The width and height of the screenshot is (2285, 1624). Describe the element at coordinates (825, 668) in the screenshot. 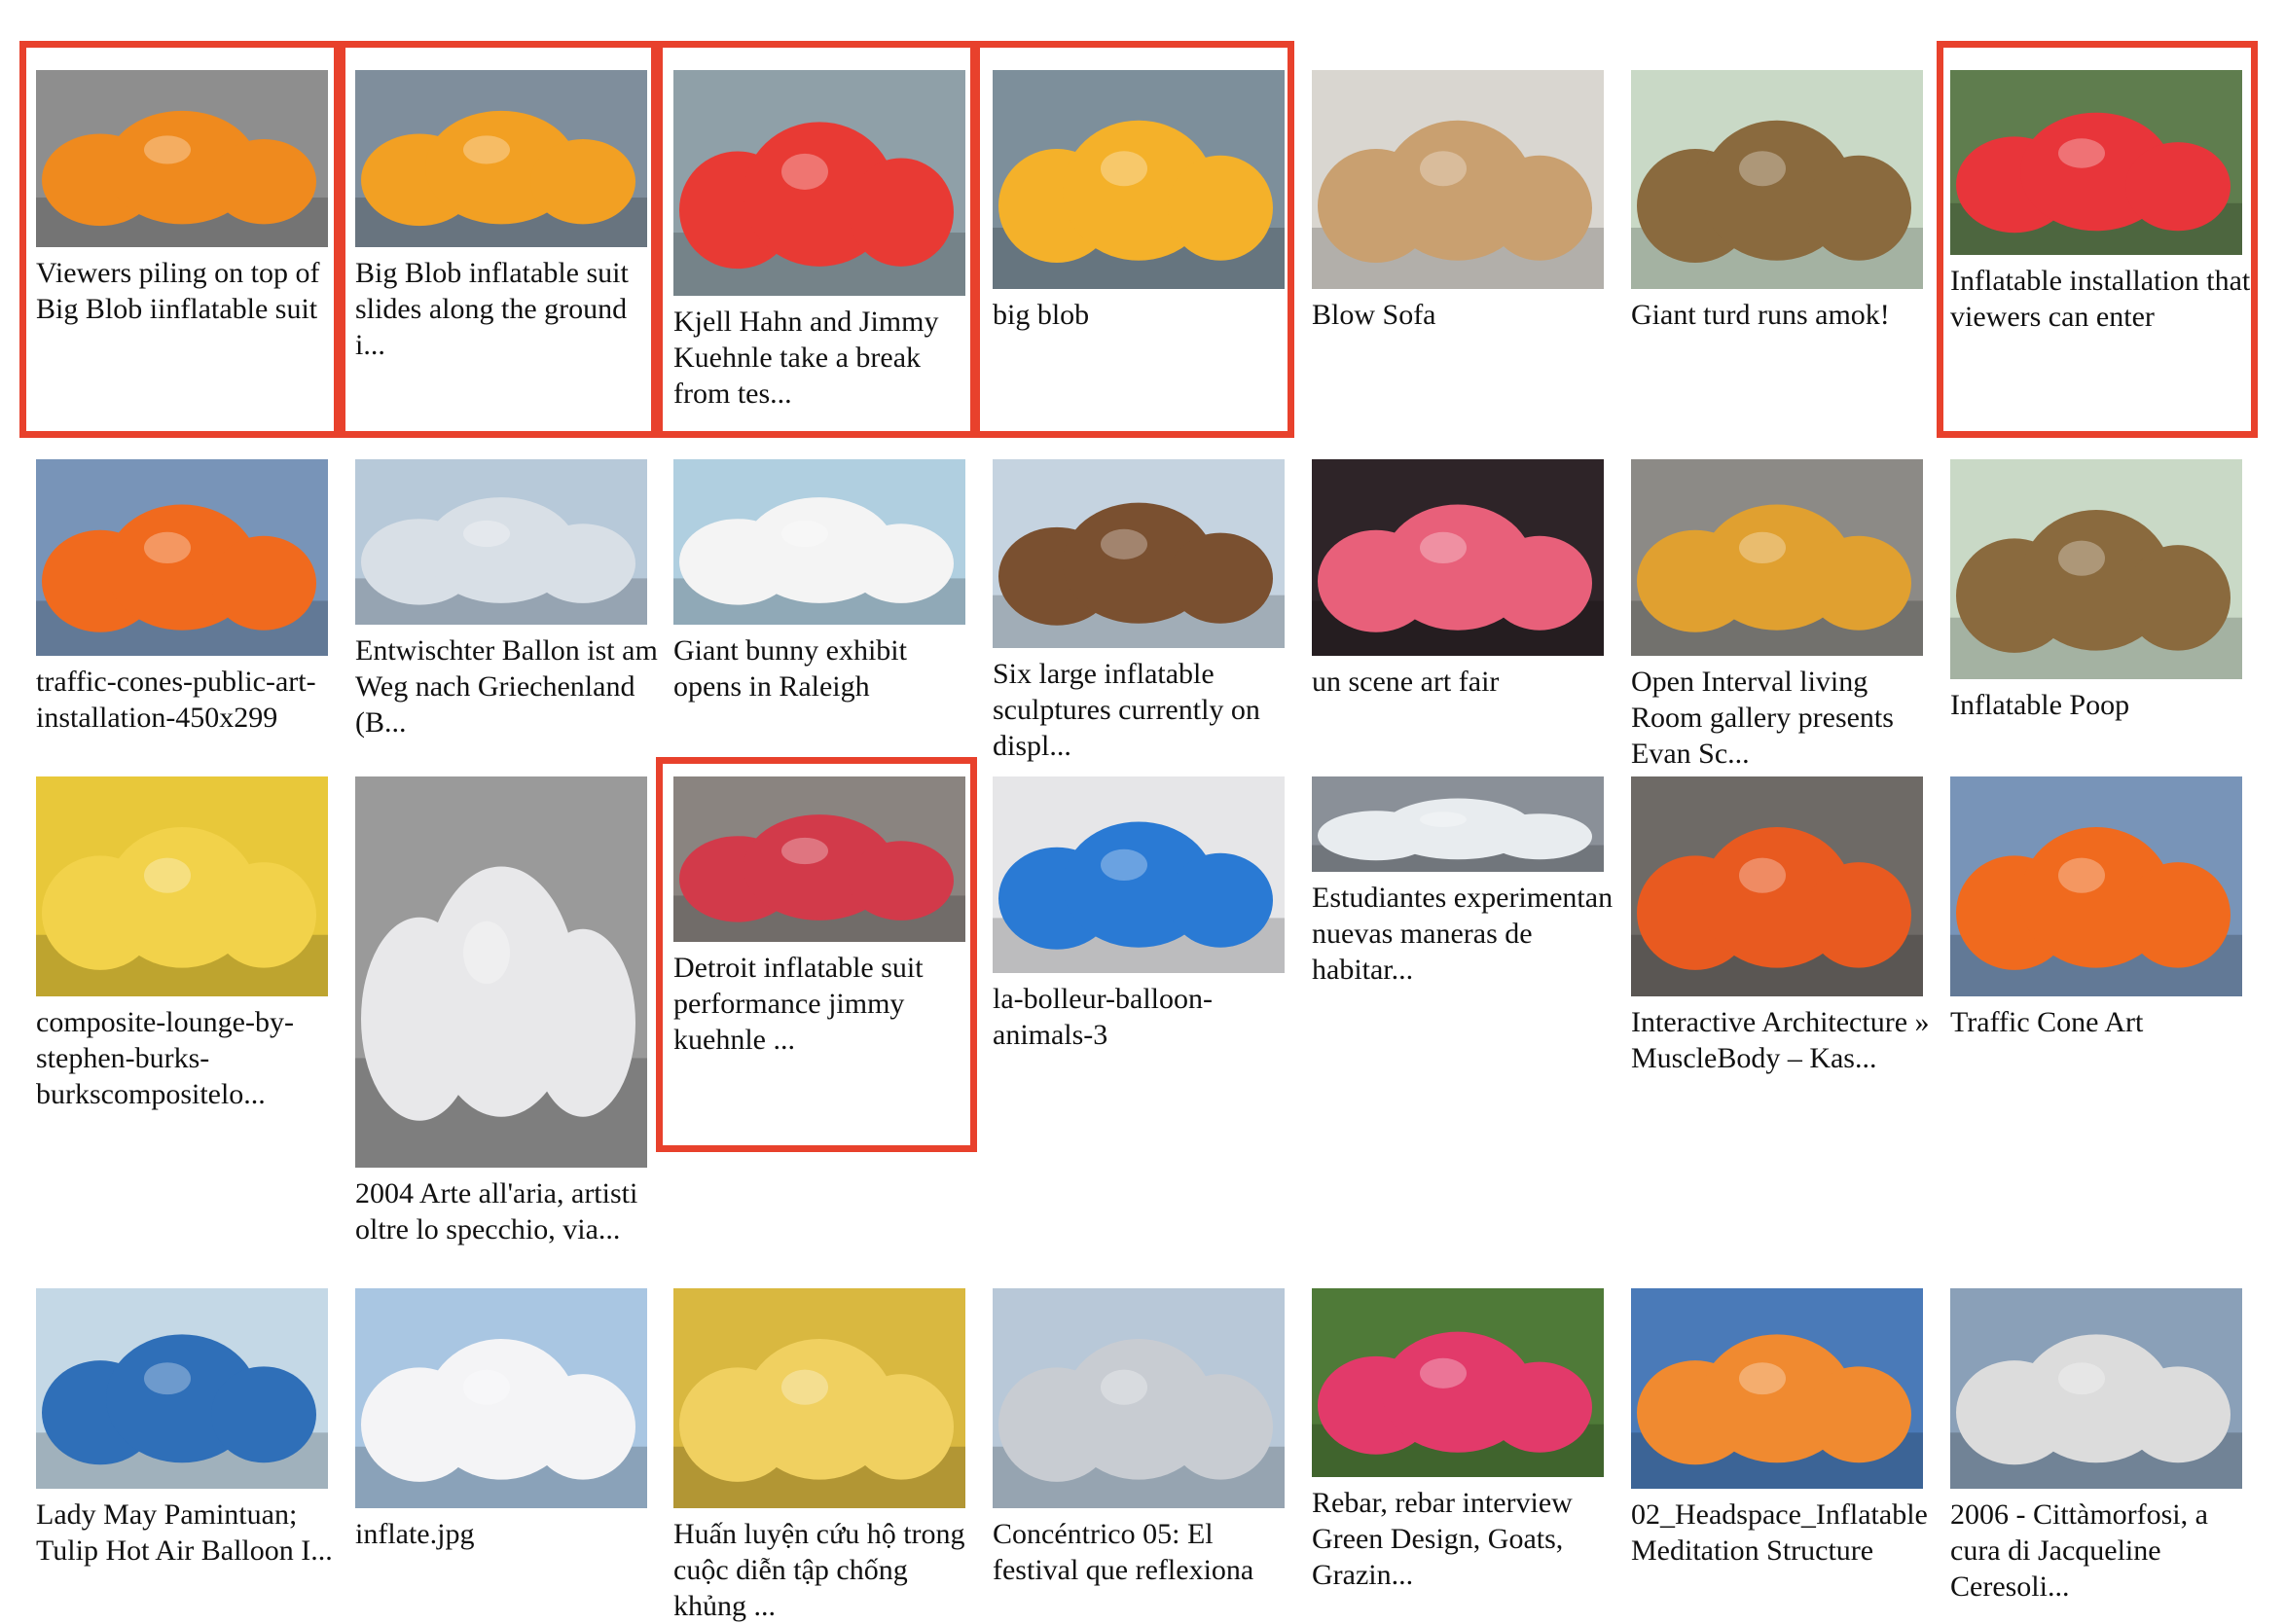

I see `result-caption: Giant bunny exhibit opens in Raleigh` at that location.